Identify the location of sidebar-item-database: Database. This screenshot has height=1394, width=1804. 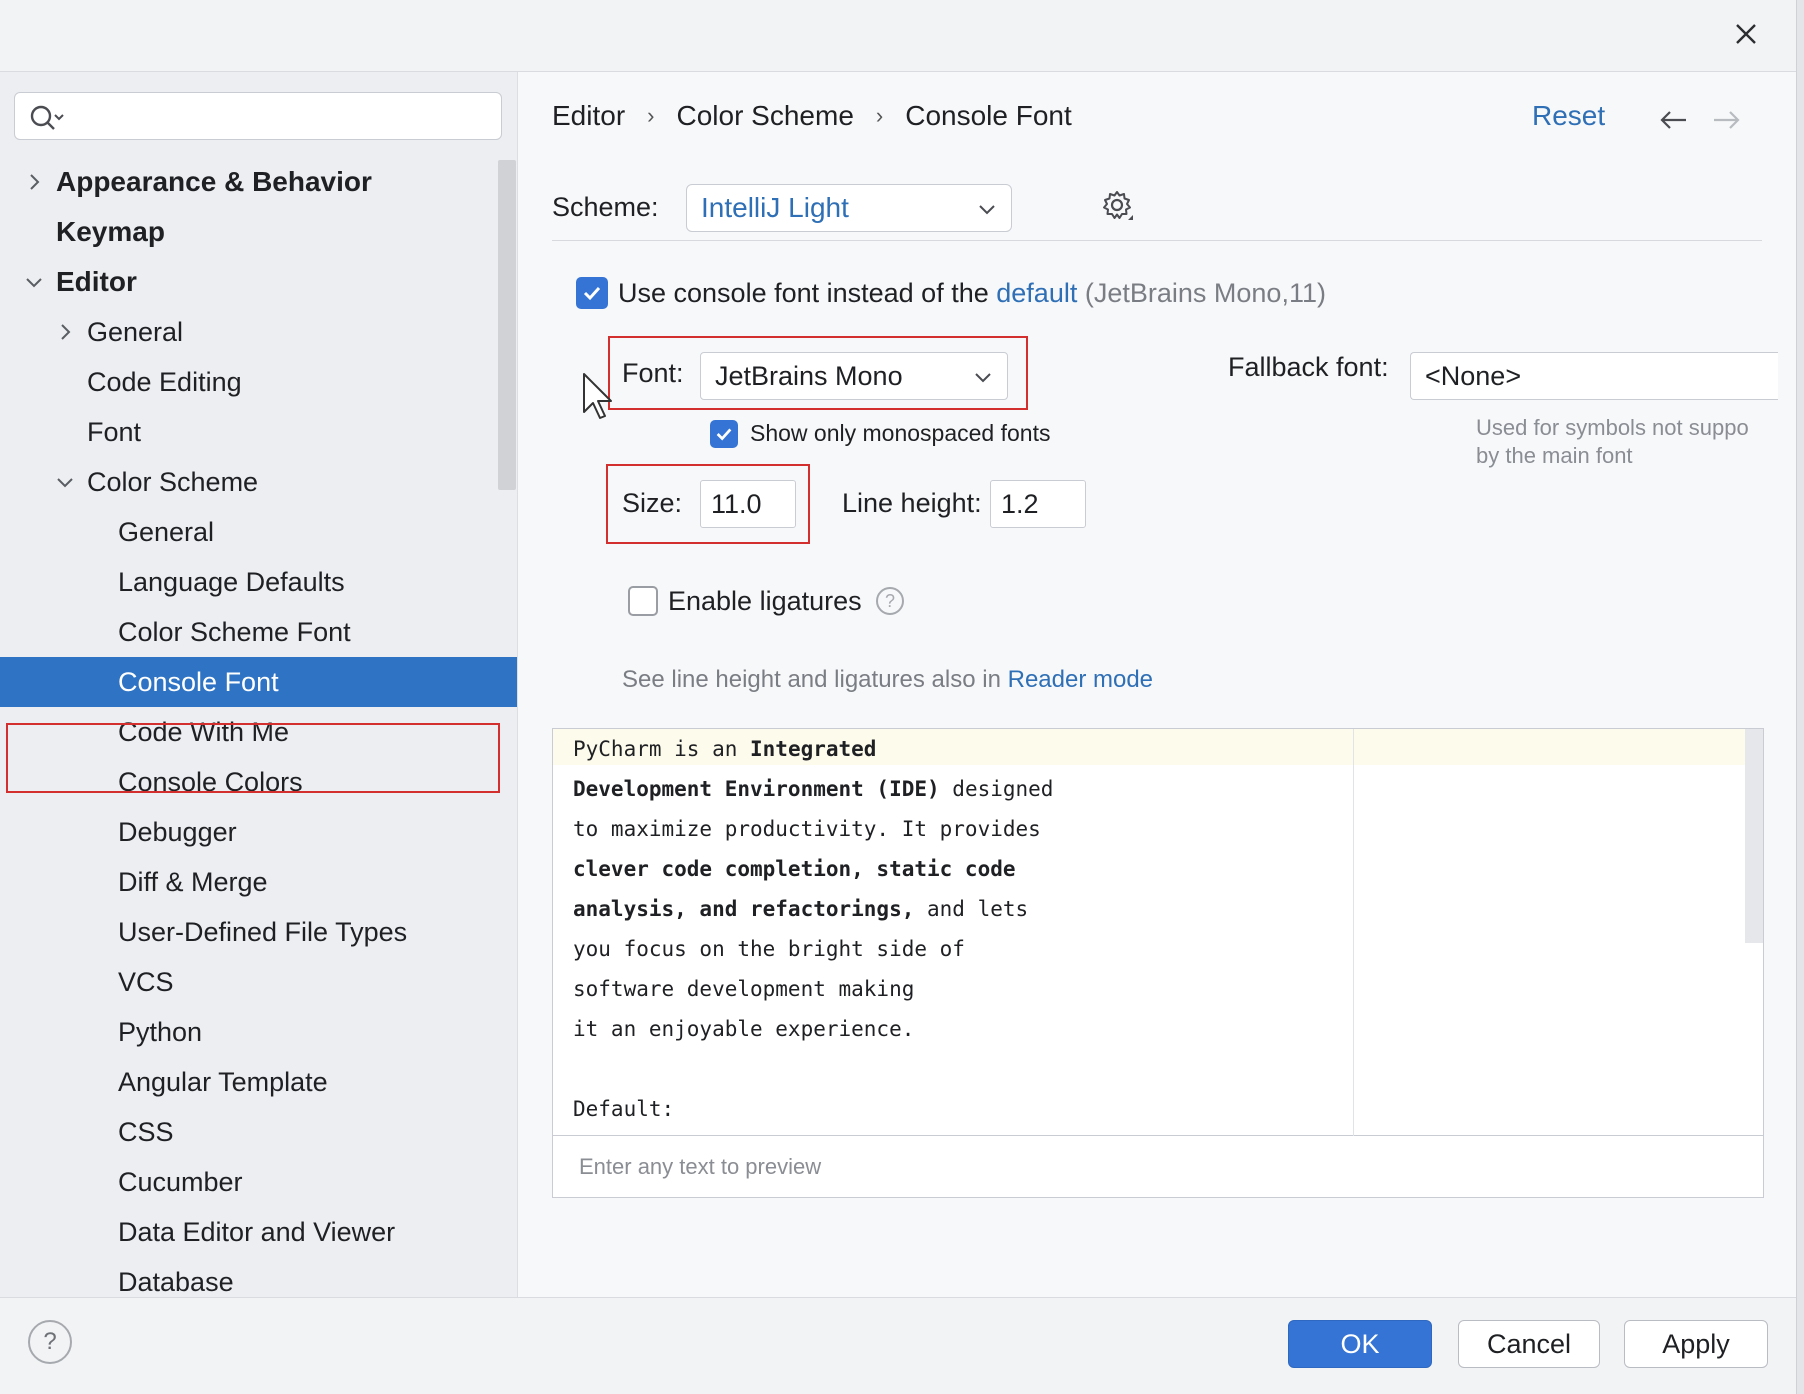
(258, 1277).